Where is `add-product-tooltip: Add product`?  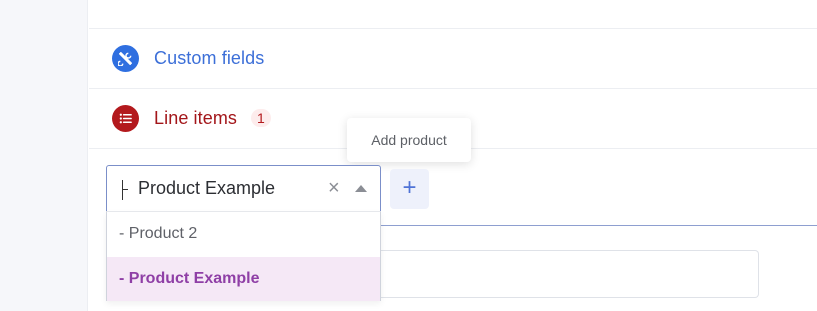 add-product-tooltip: Add product is located at coordinates (409, 140).